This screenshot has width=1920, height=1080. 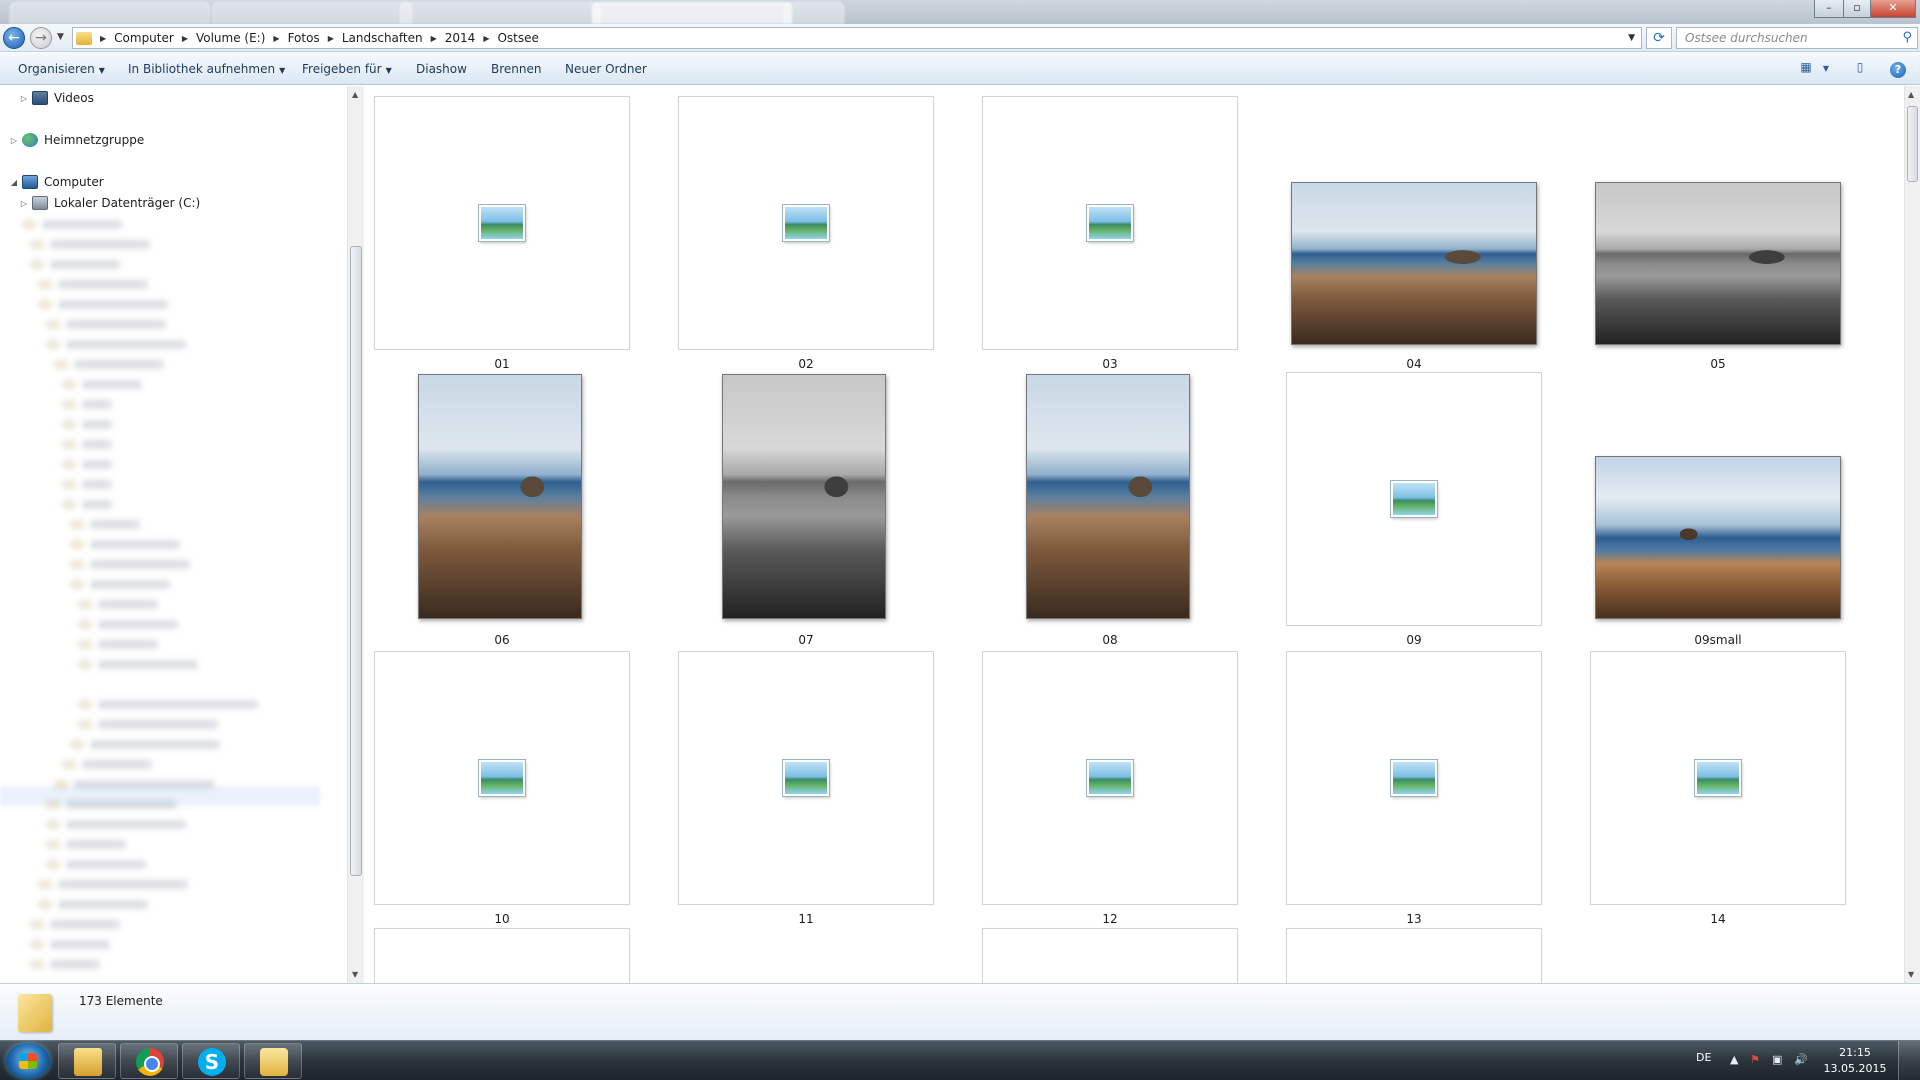 I want to click on file-name: 14, so click(x=1718, y=919).